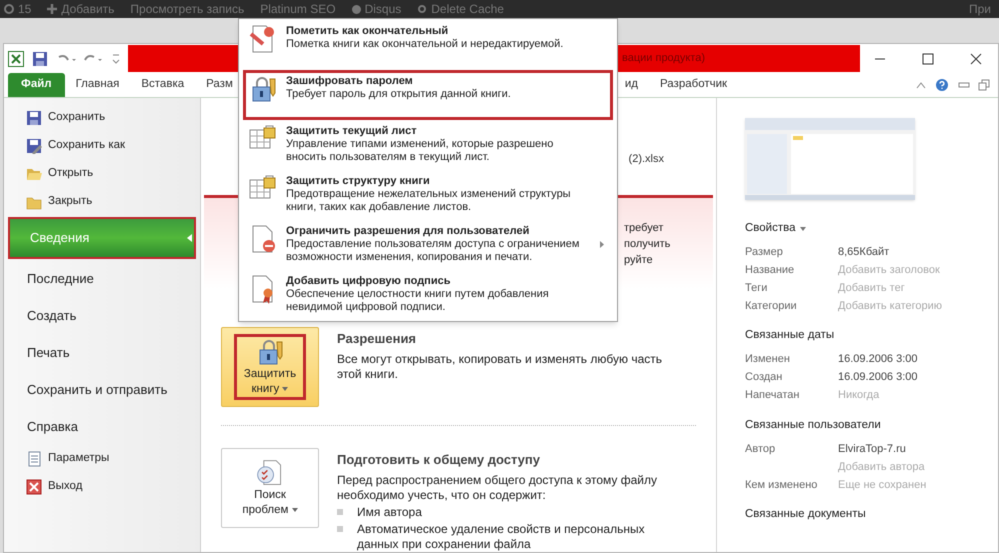 The width and height of the screenshot is (999, 553). I want to click on button-annotation: Защитить книгу, so click(270, 367).